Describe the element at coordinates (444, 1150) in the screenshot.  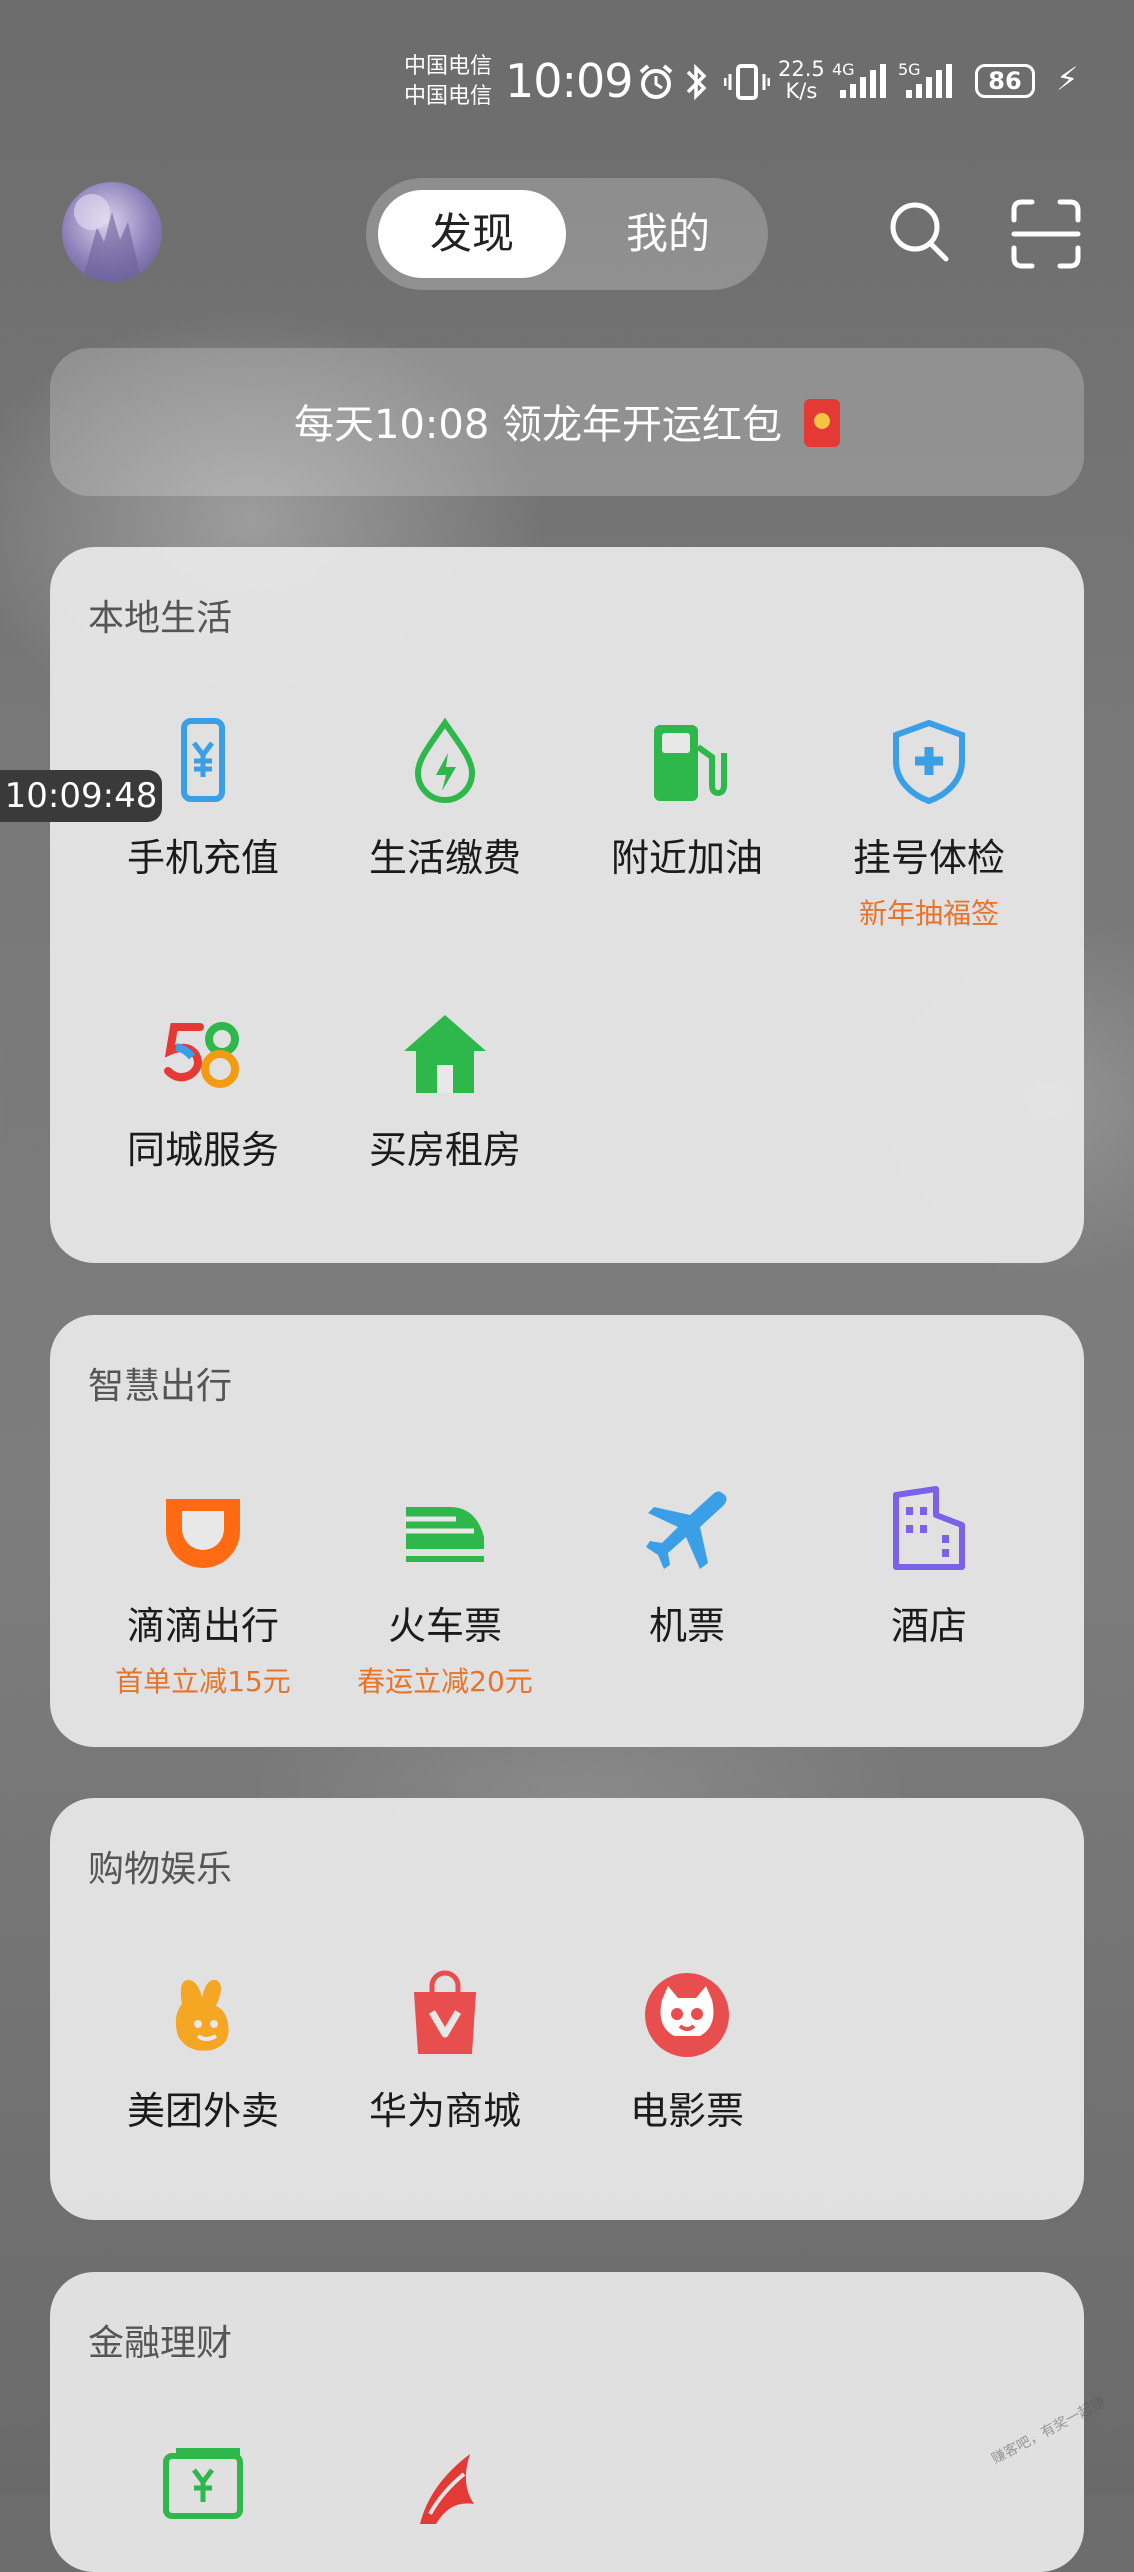
I see `service-label: 买房租房` at that location.